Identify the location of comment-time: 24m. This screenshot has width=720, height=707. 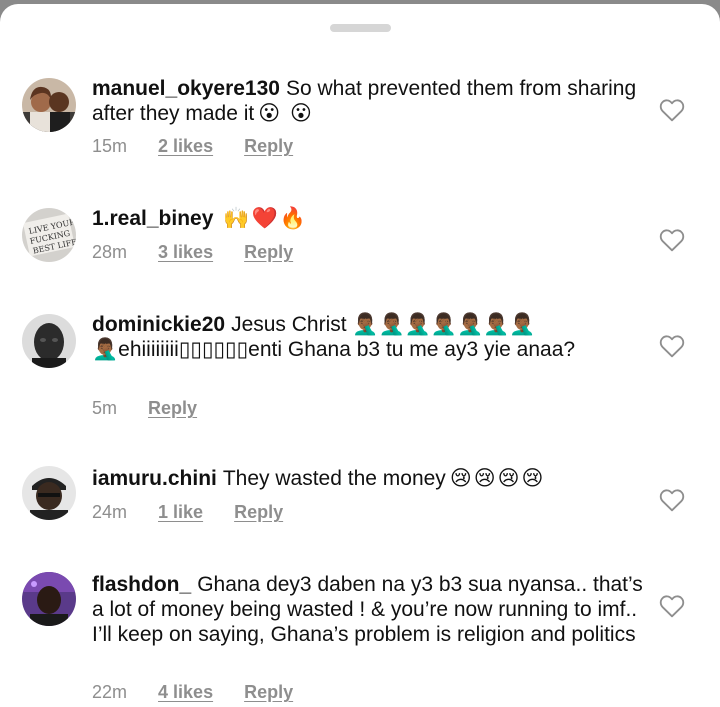
(110, 512).